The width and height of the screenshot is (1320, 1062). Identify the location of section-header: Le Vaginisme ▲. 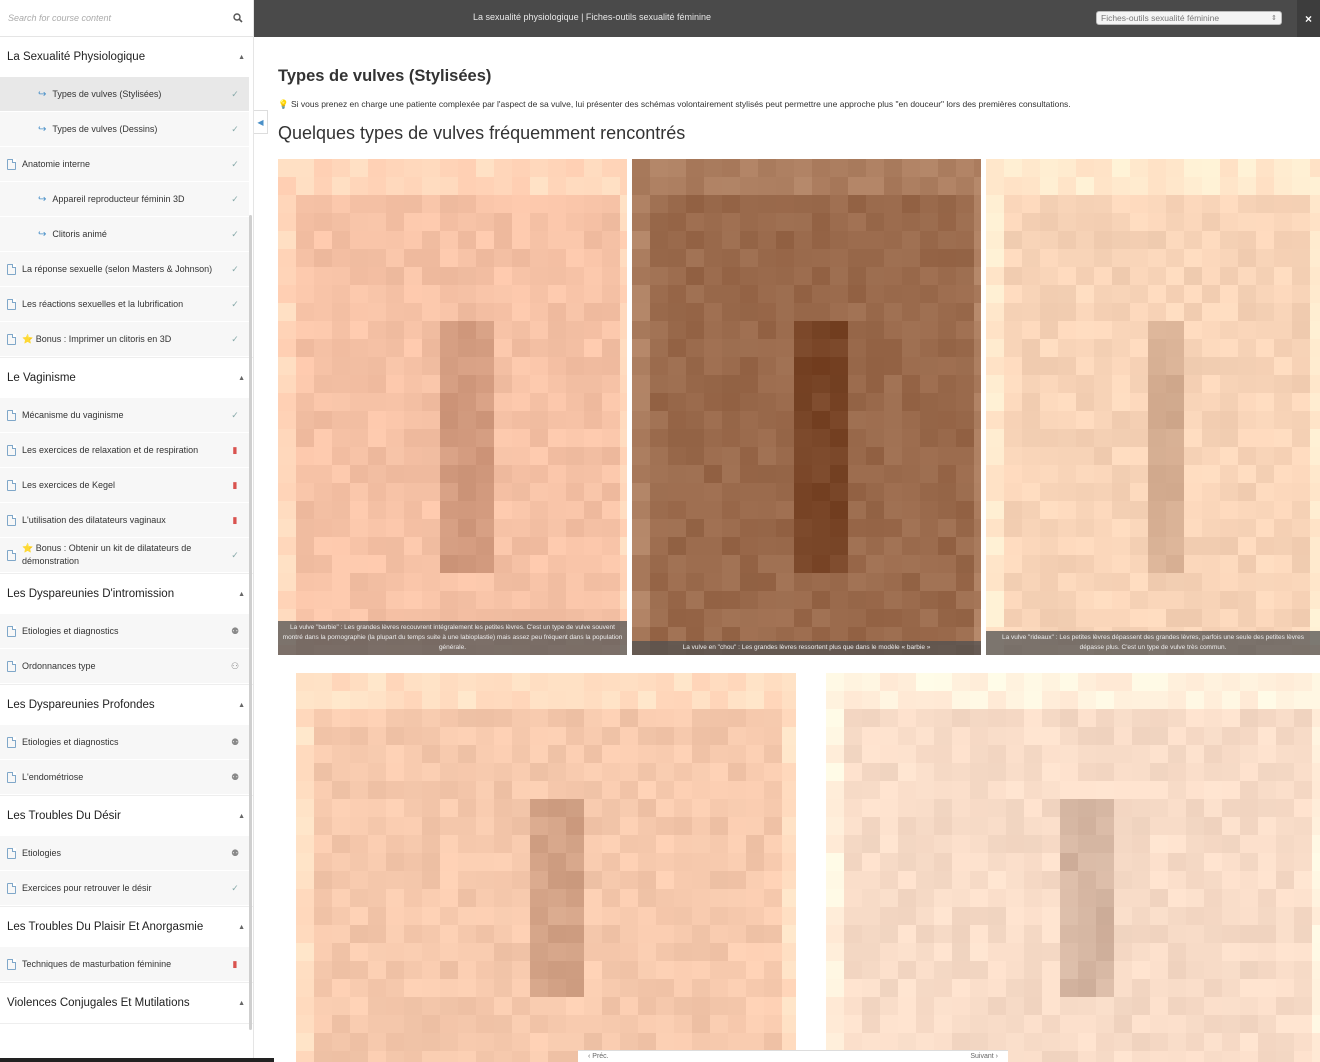
(126, 378).